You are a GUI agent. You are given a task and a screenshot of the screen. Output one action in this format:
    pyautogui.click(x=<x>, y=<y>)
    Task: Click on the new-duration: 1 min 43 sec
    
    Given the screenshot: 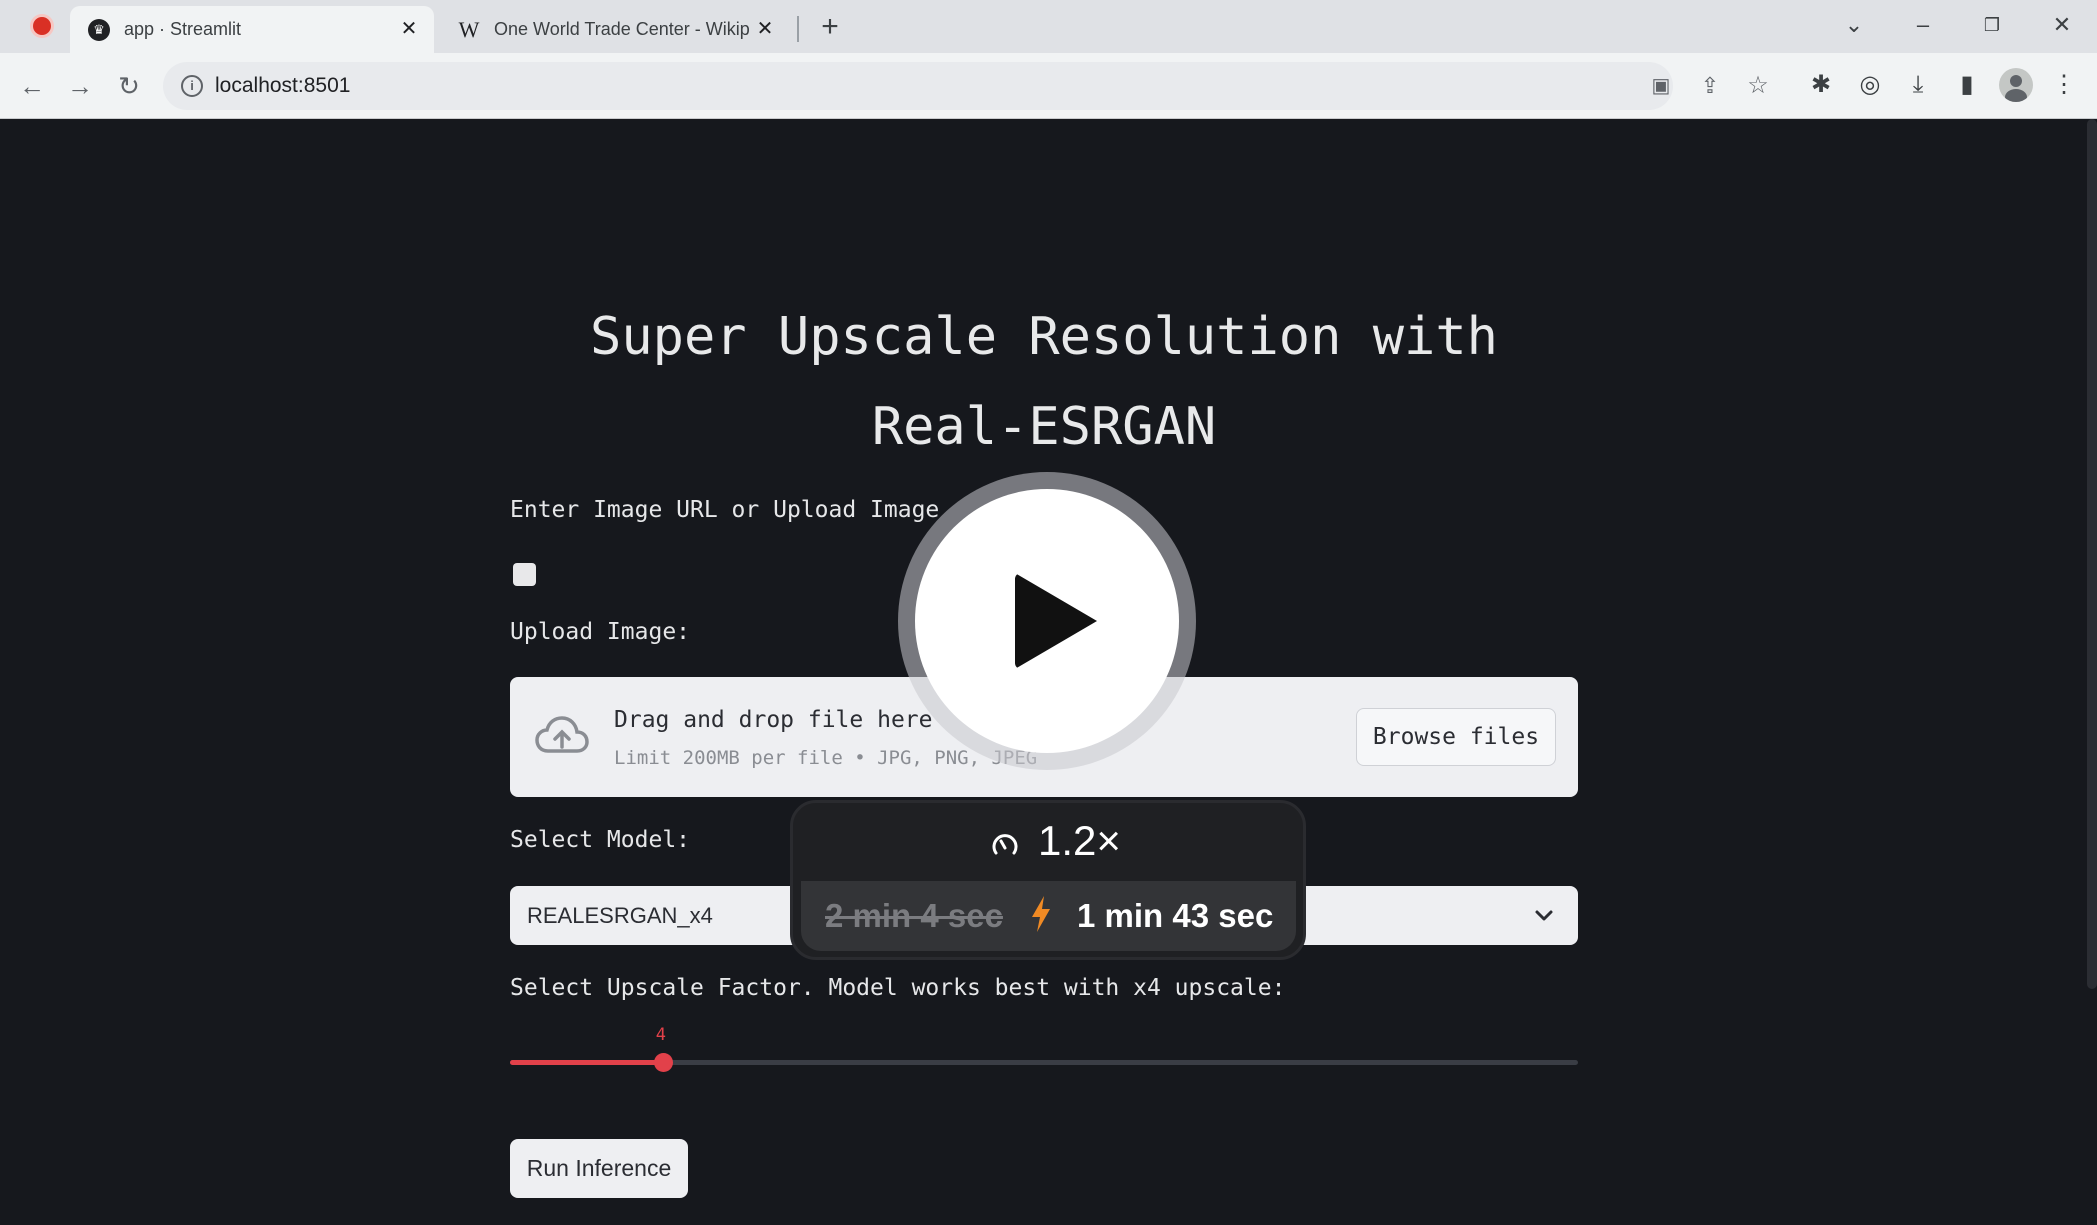 What is the action you would take?
    pyautogui.click(x=1175, y=915)
    